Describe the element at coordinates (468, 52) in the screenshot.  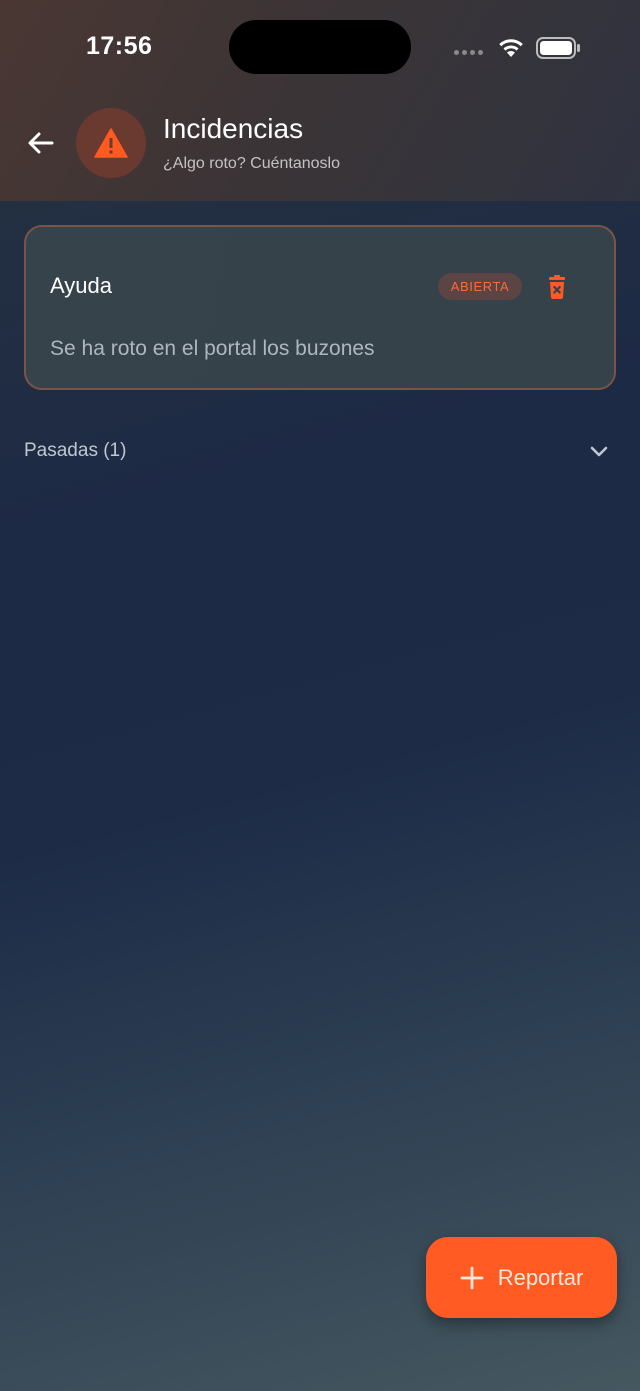
I see `signal-icon` at that location.